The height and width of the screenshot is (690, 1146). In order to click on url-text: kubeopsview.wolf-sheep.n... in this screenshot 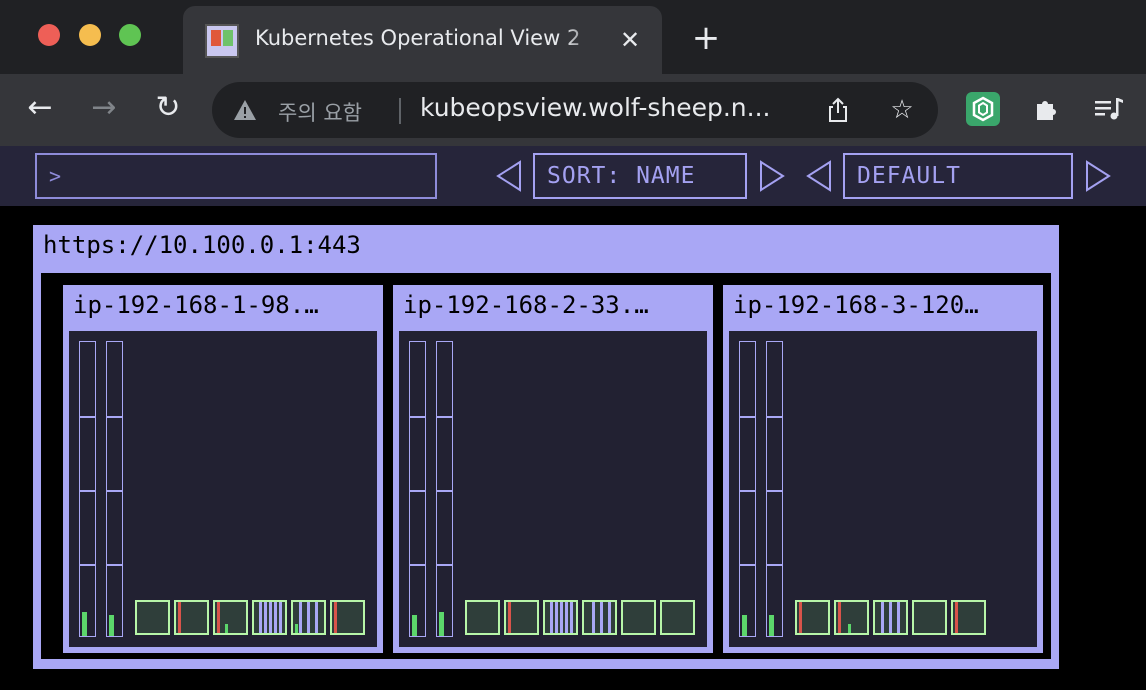, I will do `click(611, 107)`.